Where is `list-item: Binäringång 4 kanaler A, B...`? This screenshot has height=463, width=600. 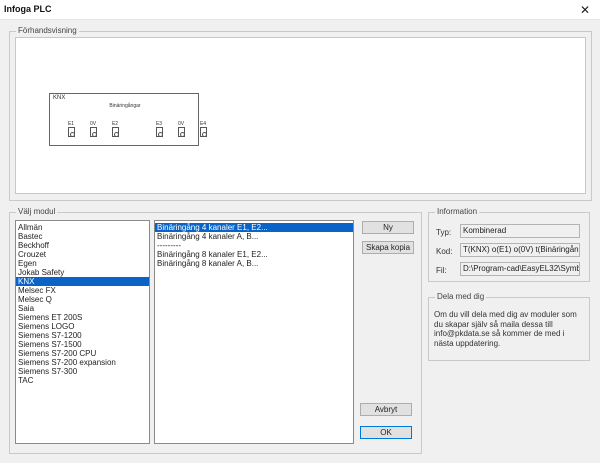
list-item: Binäringång 4 kanaler A, B... is located at coordinates (254, 236).